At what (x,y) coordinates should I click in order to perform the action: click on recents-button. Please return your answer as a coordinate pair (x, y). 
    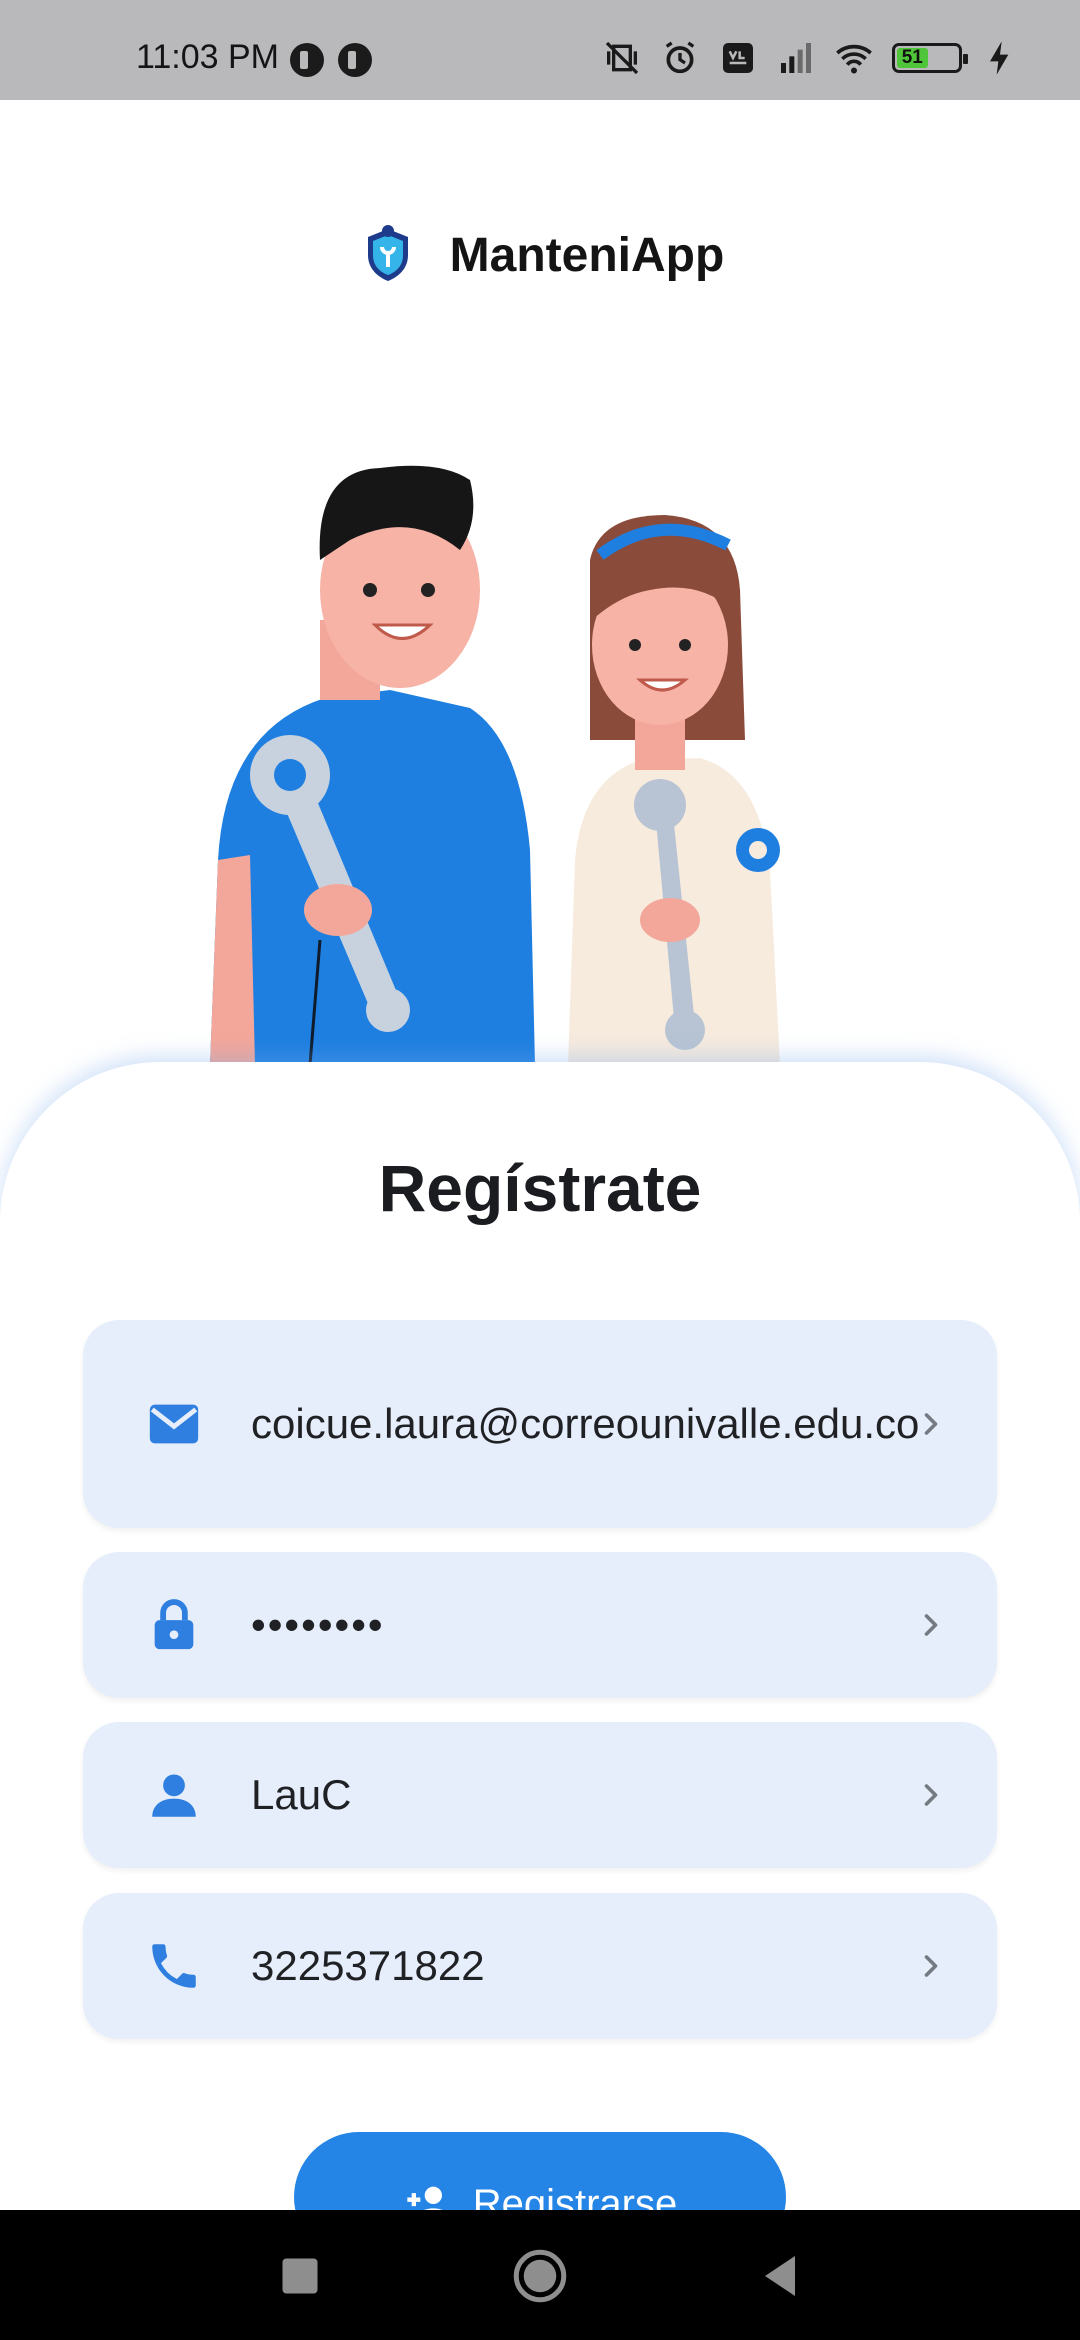
    Looking at the image, I should click on (300, 2276).